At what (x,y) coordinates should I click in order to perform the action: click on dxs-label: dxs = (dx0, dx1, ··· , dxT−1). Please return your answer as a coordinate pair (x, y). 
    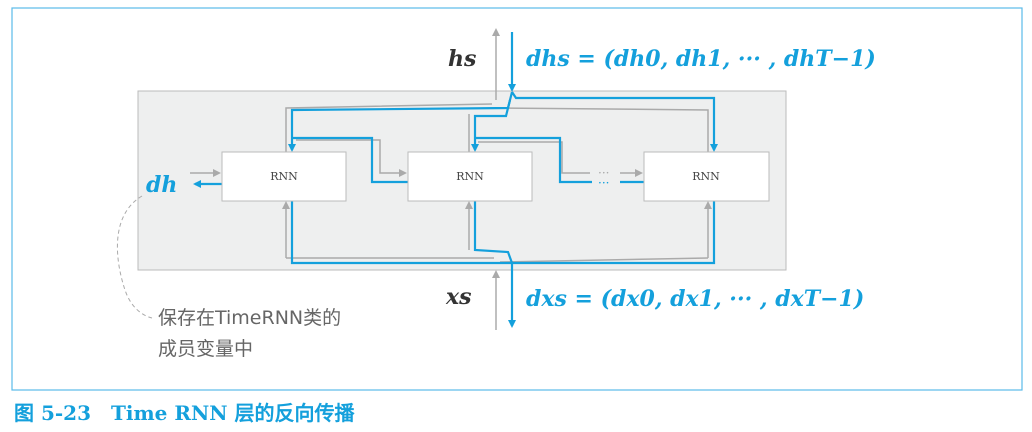
    Looking at the image, I should click on (695, 299).